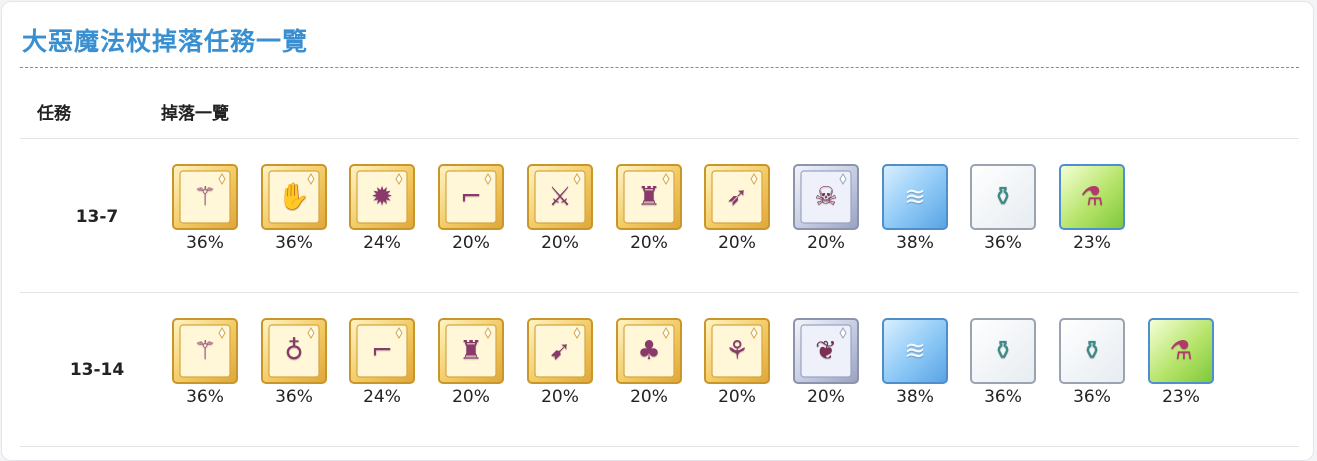 This screenshot has width=1317, height=461. I want to click on wand-equipment-icon: ⚘, so click(737, 351).